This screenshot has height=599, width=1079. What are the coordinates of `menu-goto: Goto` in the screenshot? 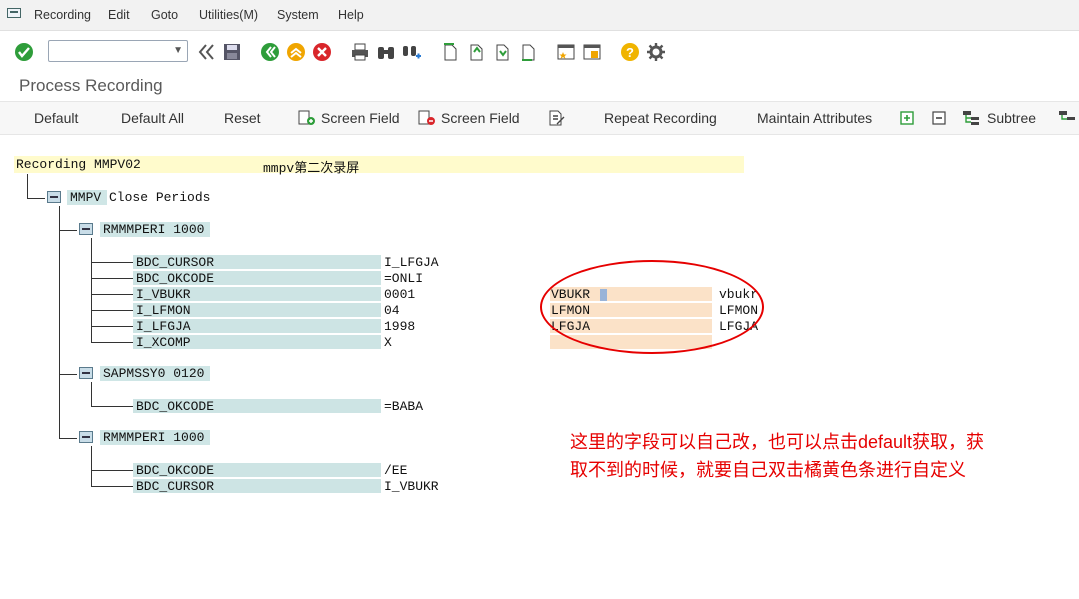 It's located at (164, 15).